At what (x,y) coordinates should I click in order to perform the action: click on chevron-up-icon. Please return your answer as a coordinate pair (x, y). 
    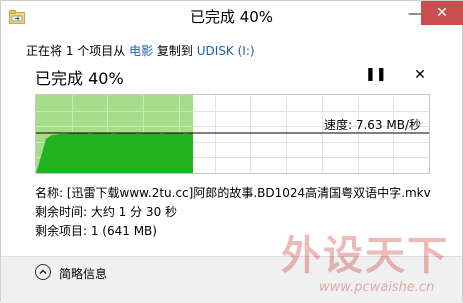
    Looking at the image, I should click on (43, 271).